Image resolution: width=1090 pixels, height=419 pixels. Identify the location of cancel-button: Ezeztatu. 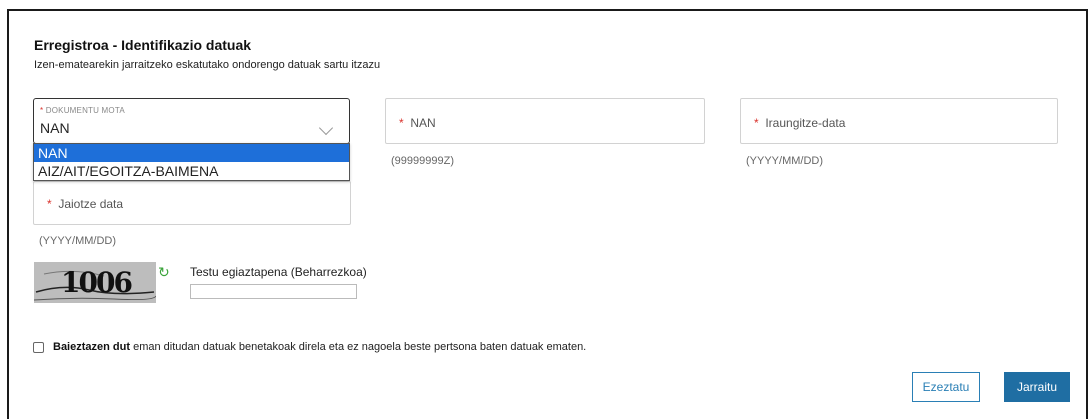
(946, 387).